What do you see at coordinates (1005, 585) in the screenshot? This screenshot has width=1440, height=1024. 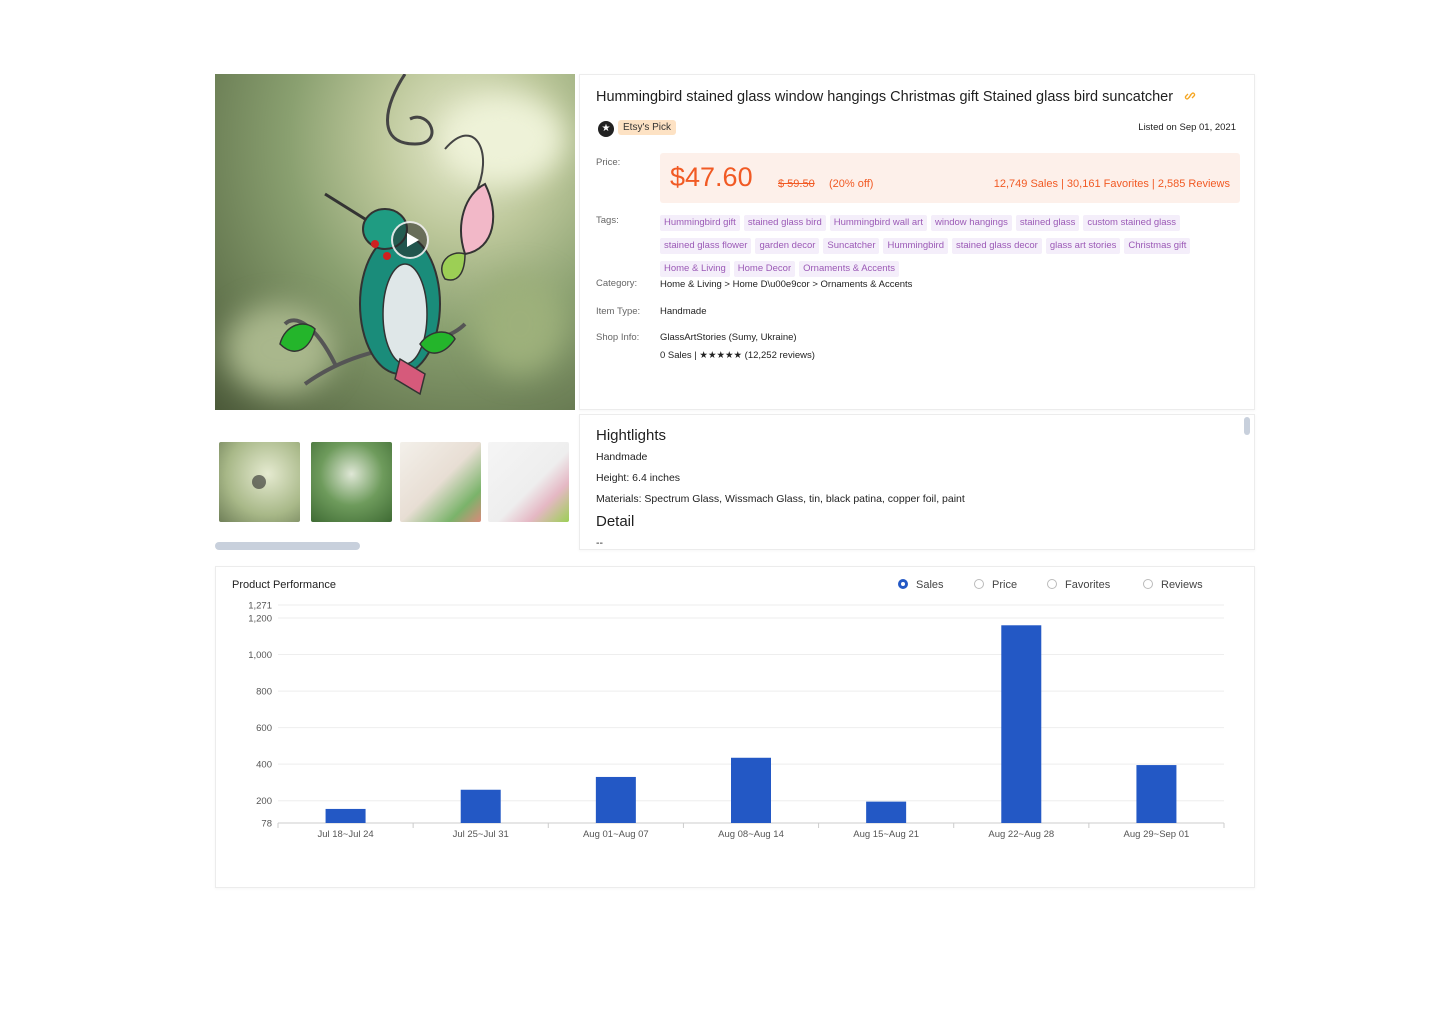 I see `radio-label: Price` at bounding box center [1005, 585].